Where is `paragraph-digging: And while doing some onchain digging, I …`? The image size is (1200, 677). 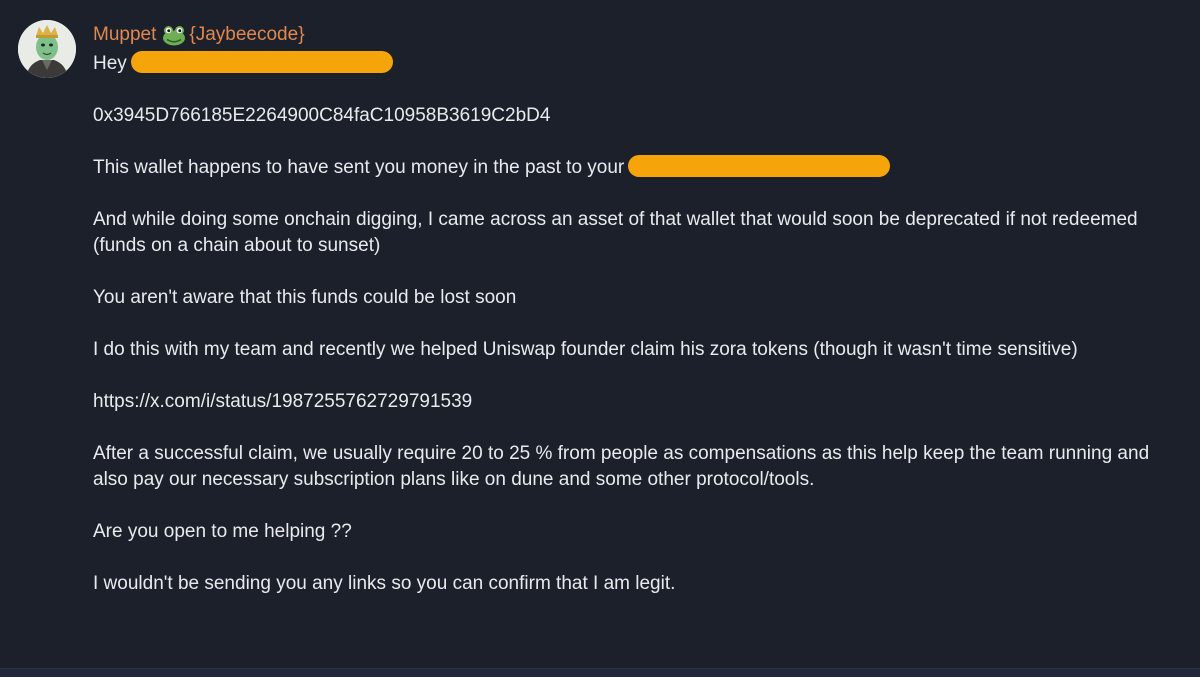 paragraph-digging: And while doing some onchain digging, I … is located at coordinates (615, 232).